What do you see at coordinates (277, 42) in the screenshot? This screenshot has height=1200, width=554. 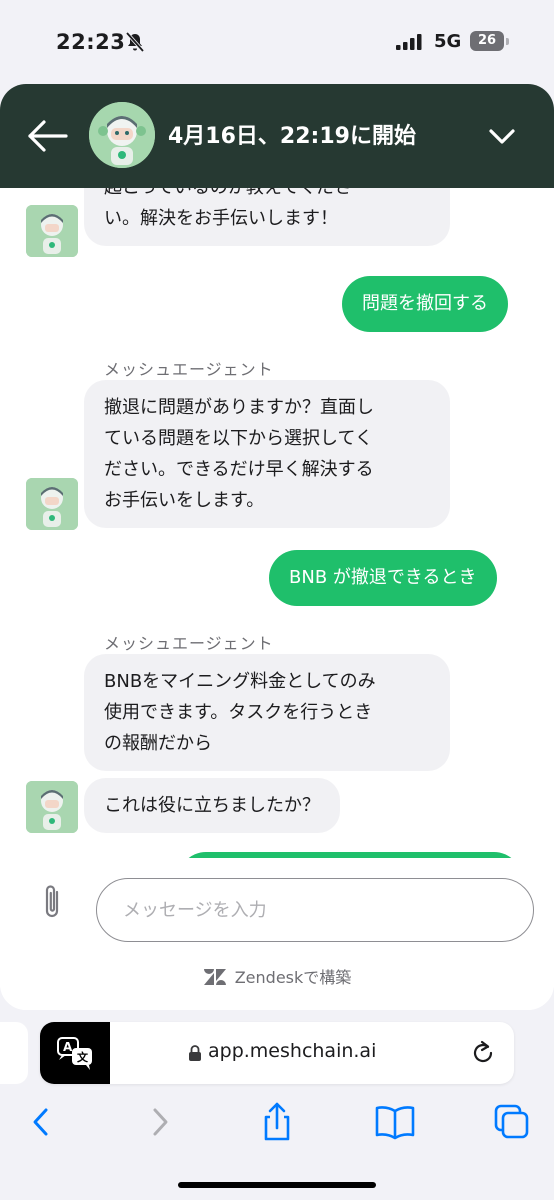 I see `status-bar: 22:23 5G 26` at bounding box center [277, 42].